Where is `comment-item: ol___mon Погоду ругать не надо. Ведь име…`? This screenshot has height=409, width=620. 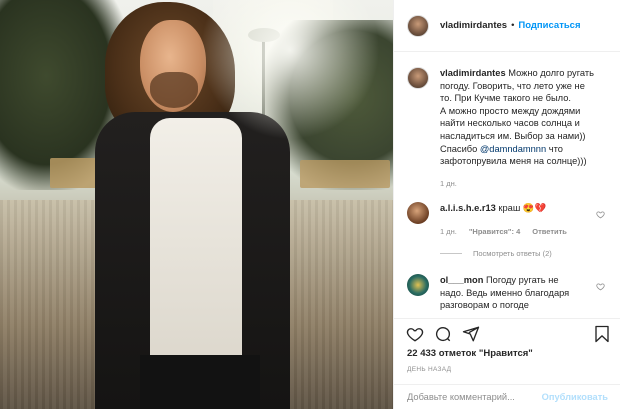
comment-item: ol___mon Погоду ругать не надо. Ведь име… is located at coordinates (512, 293).